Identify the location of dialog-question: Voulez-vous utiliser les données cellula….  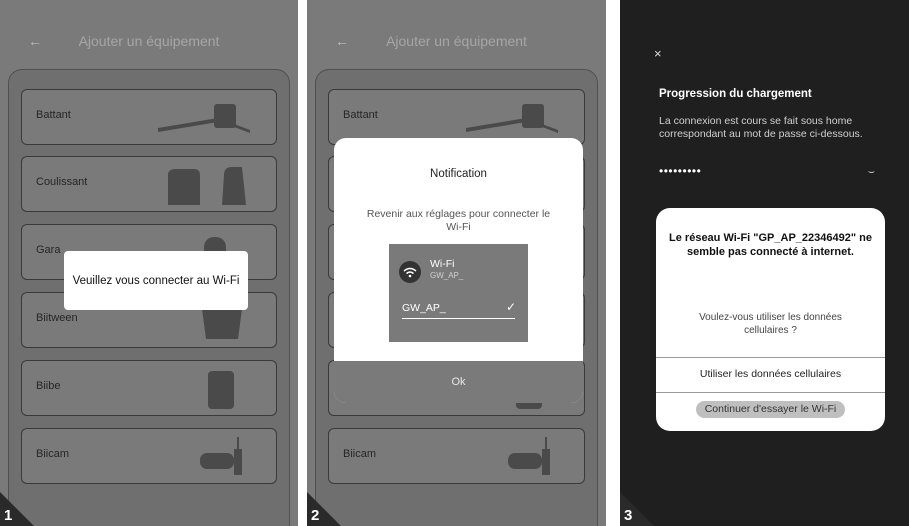
(770, 324).